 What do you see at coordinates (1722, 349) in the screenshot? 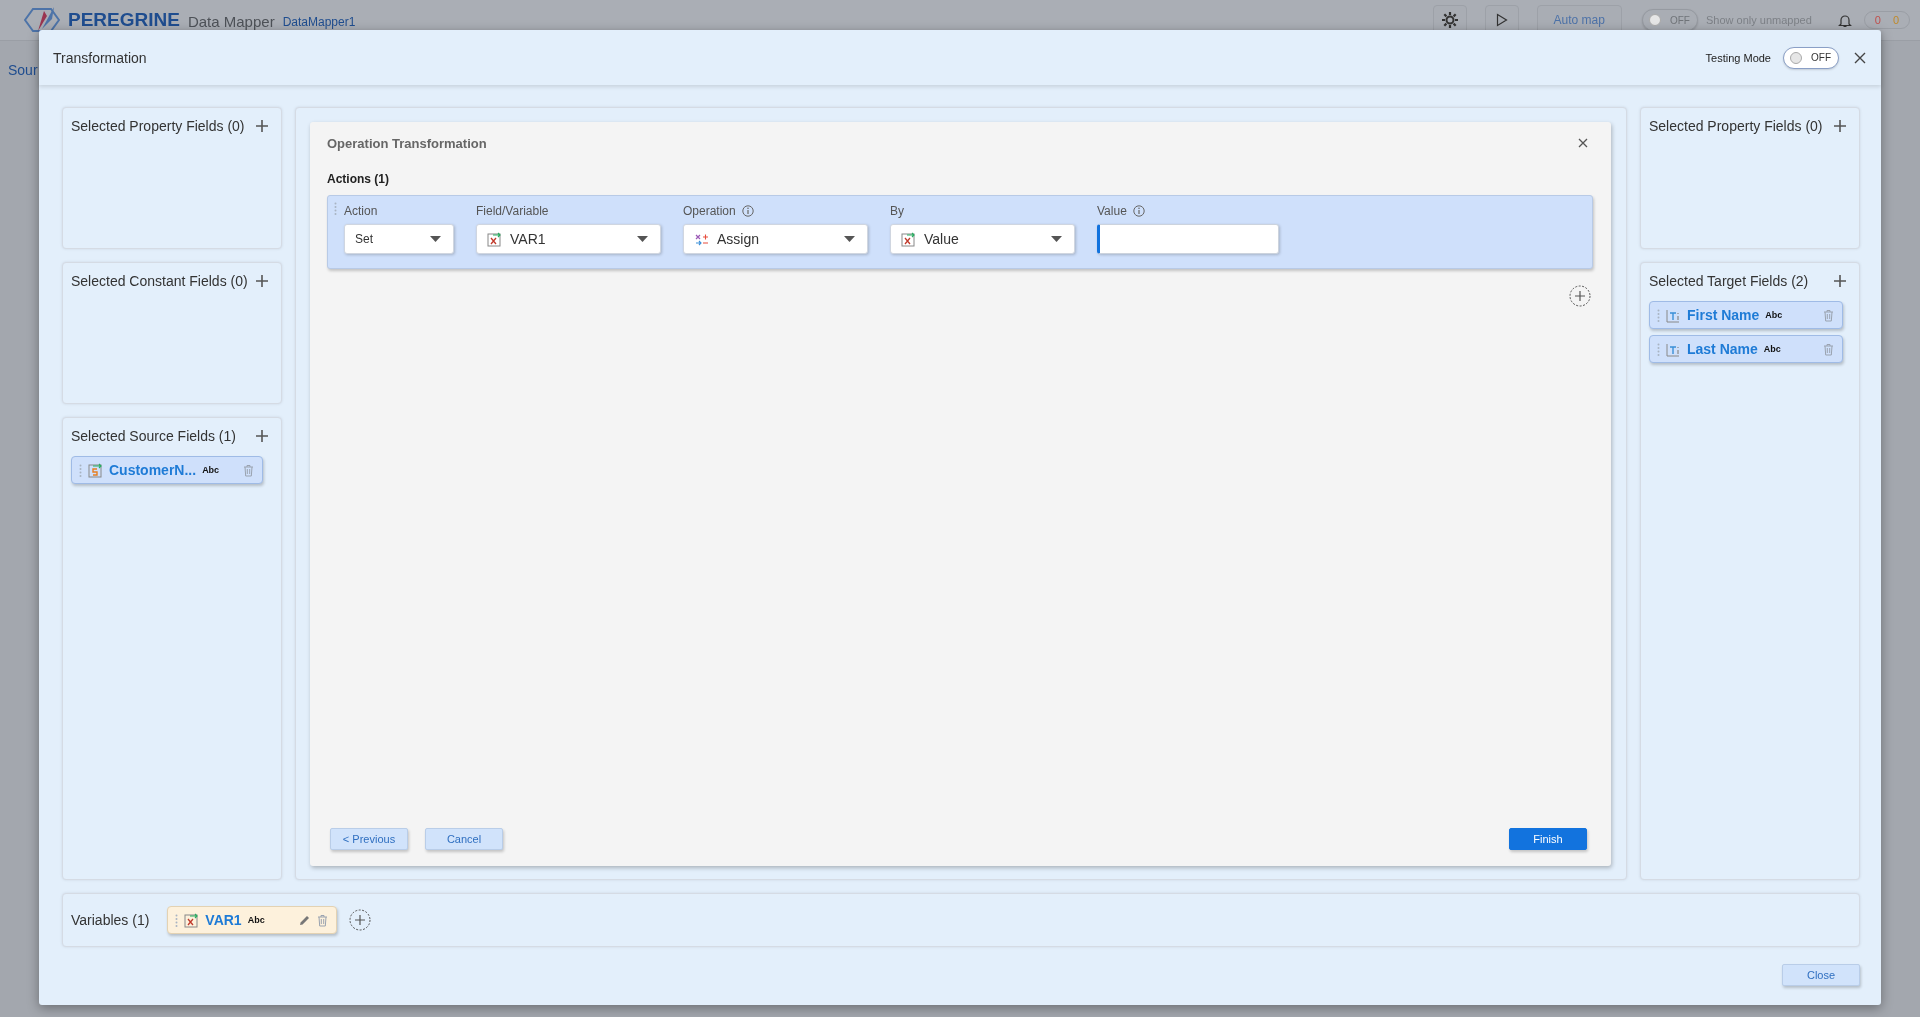
I see `field-name: Last Name` at bounding box center [1722, 349].